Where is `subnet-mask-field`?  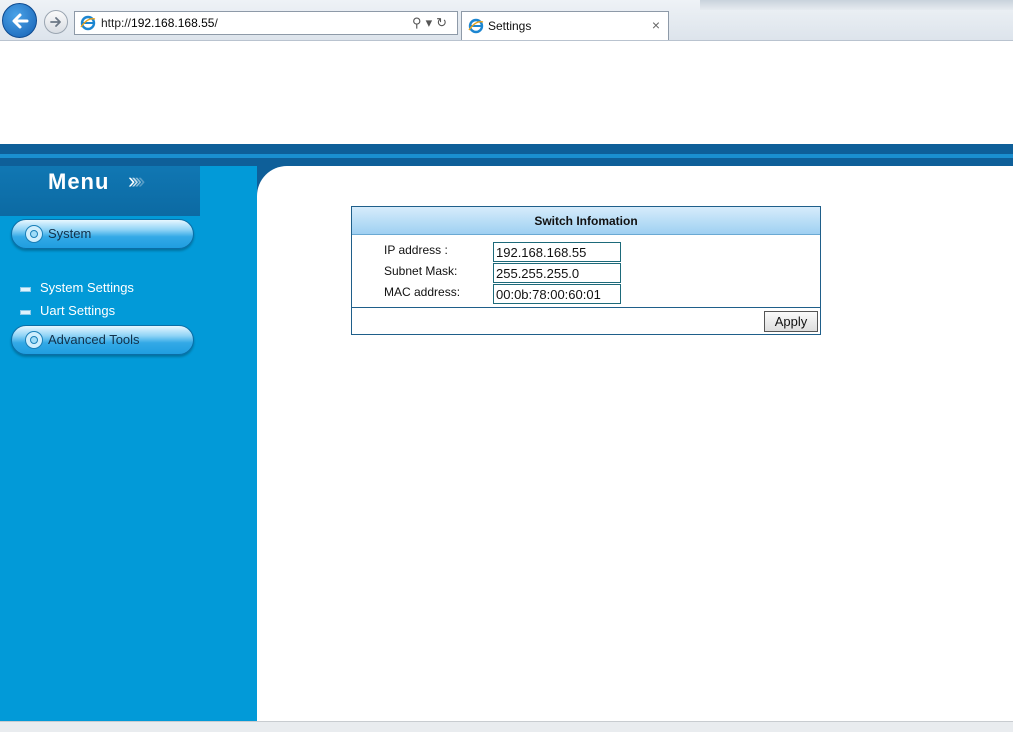 subnet-mask-field is located at coordinates (557, 273).